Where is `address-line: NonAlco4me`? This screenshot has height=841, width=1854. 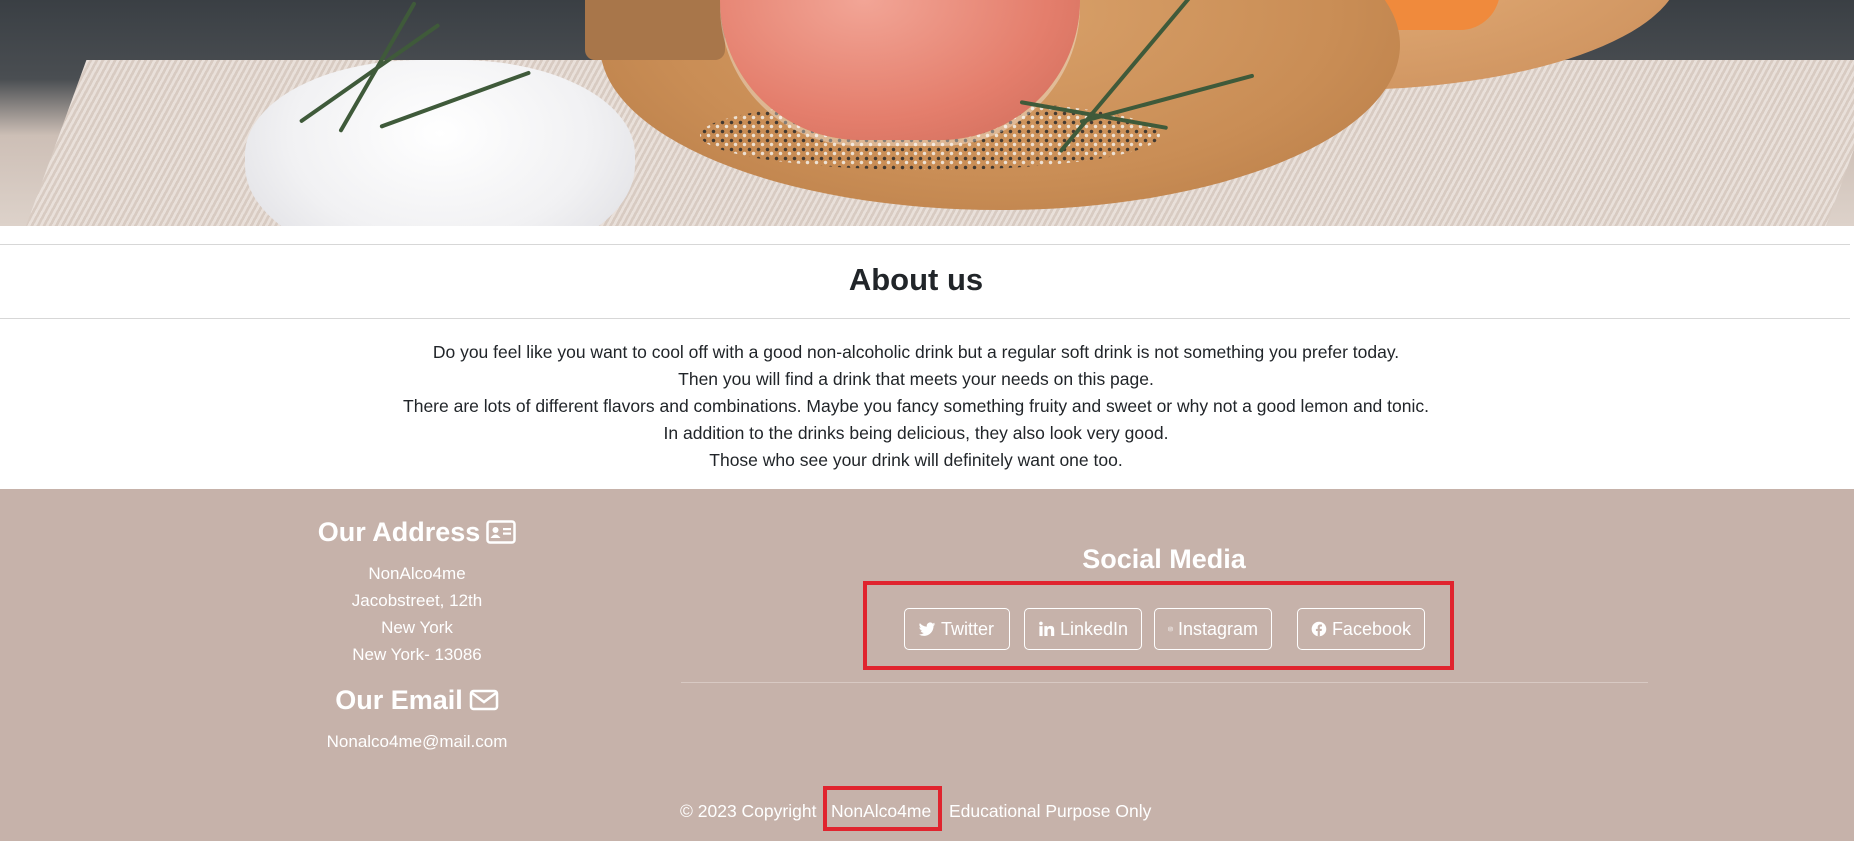 address-line: NonAlco4me is located at coordinates (417, 573).